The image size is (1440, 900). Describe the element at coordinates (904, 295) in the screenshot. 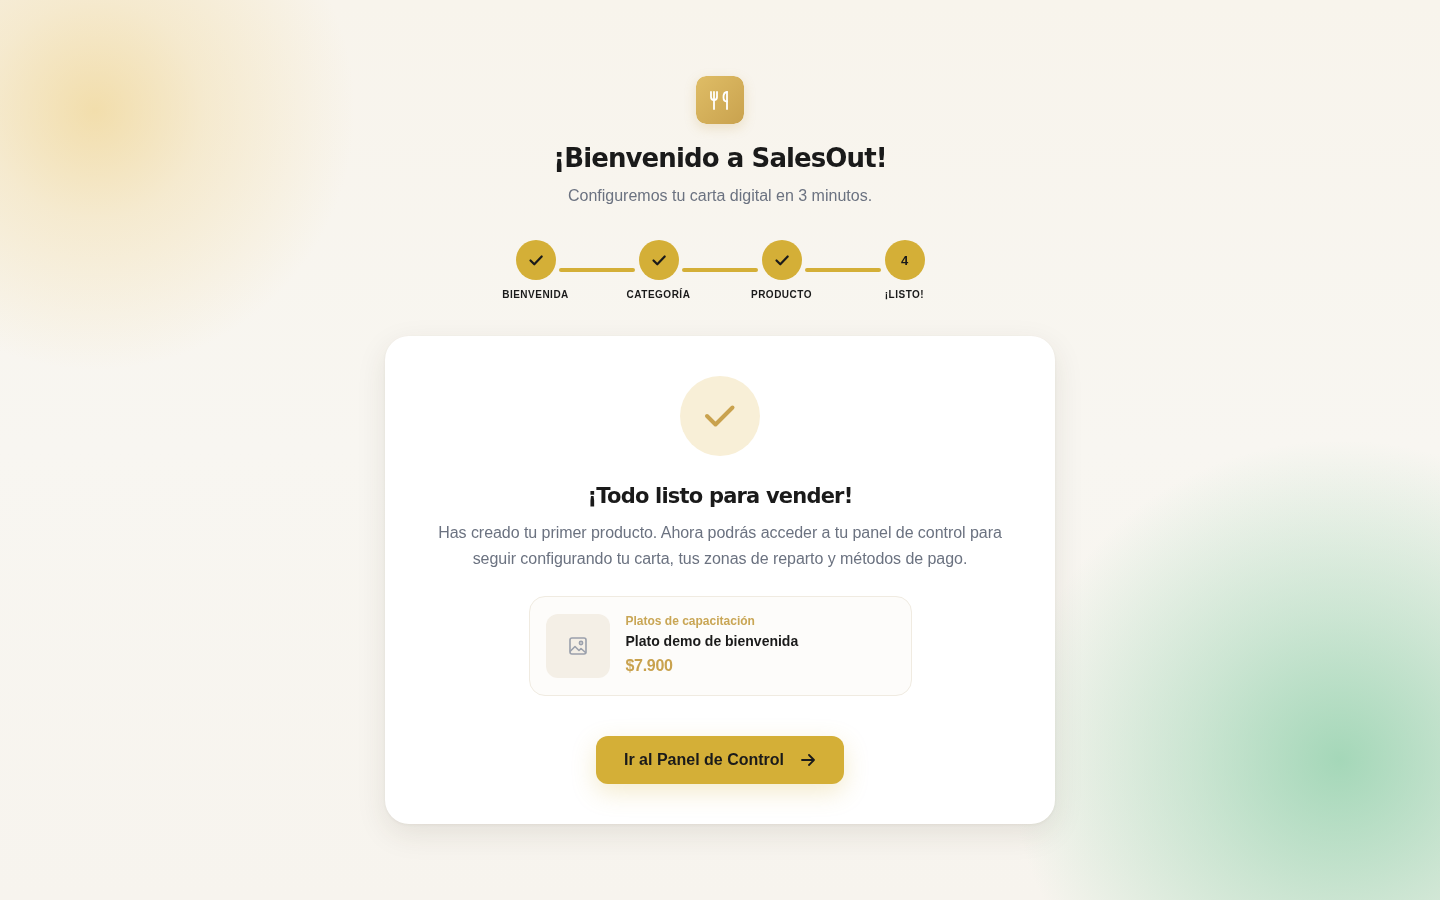

I see `step-label: ¡LISTO!` at that location.